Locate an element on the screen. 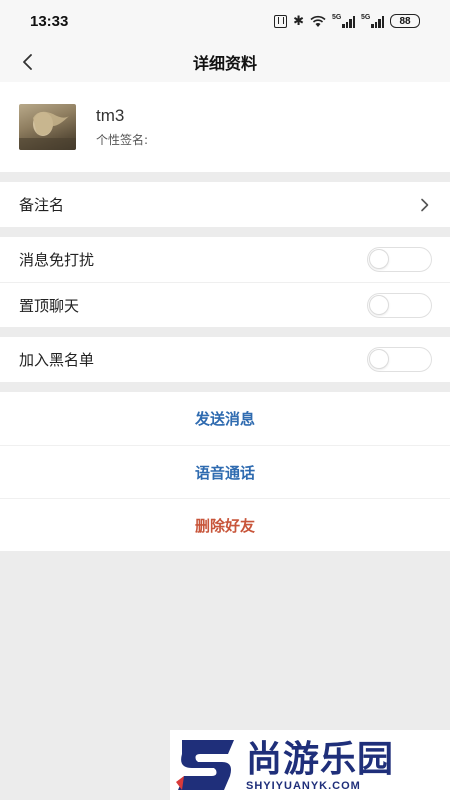 The width and height of the screenshot is (450, 800). battery-icon: 88 is located at coordinates (405, 21).